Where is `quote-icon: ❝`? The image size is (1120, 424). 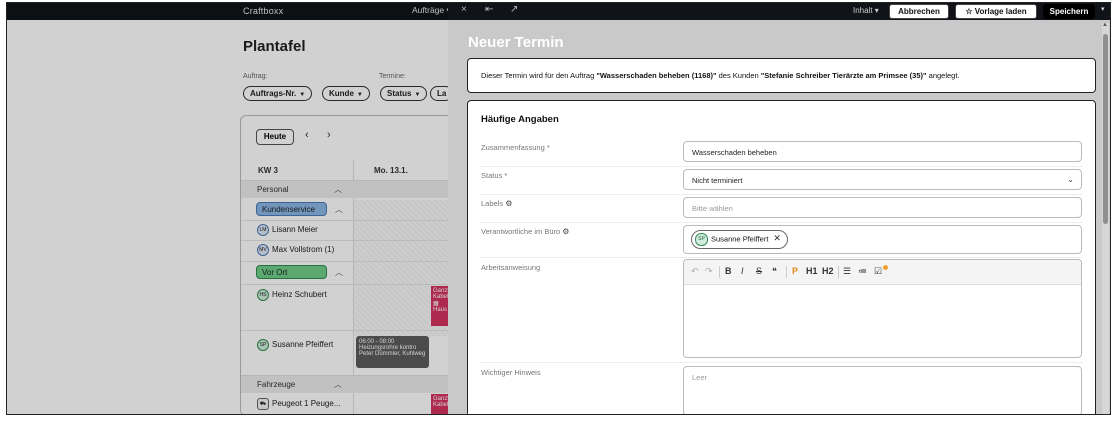 quote-icon: ❝ is located at coordinates (774, 271).